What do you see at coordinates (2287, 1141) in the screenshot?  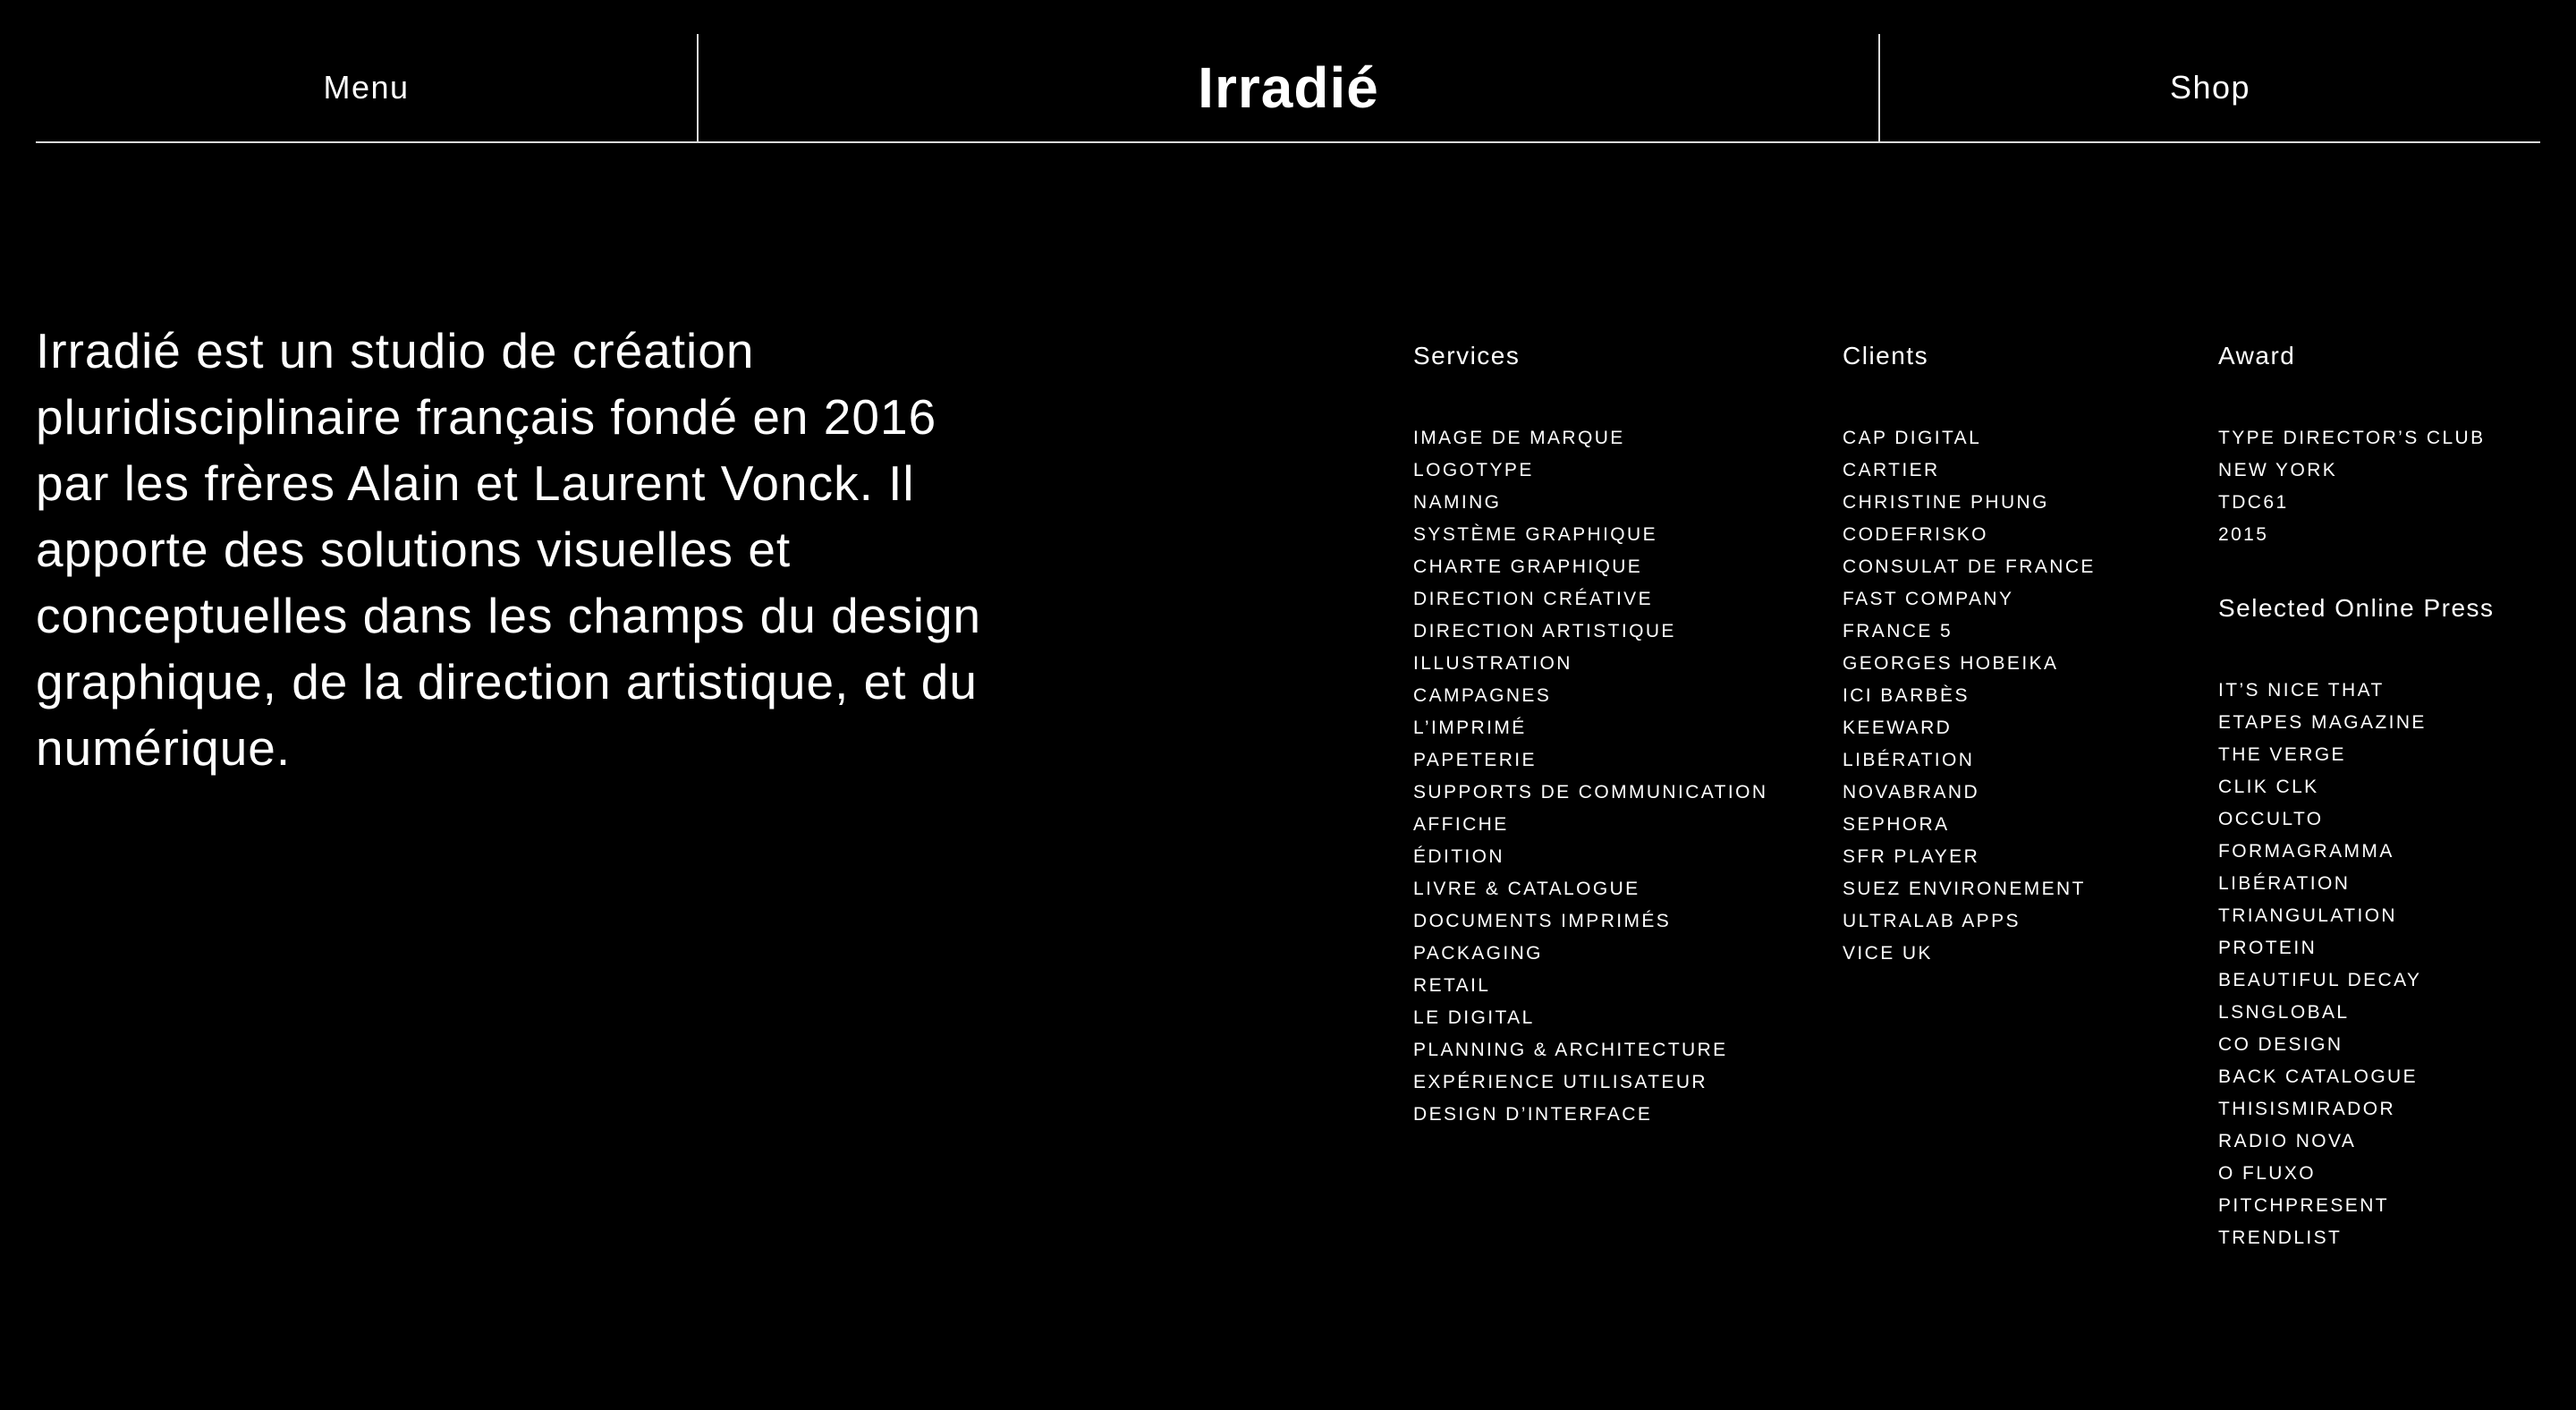 I see `press-item: RADIO NOVA` at bounding box center [2287, 1141].